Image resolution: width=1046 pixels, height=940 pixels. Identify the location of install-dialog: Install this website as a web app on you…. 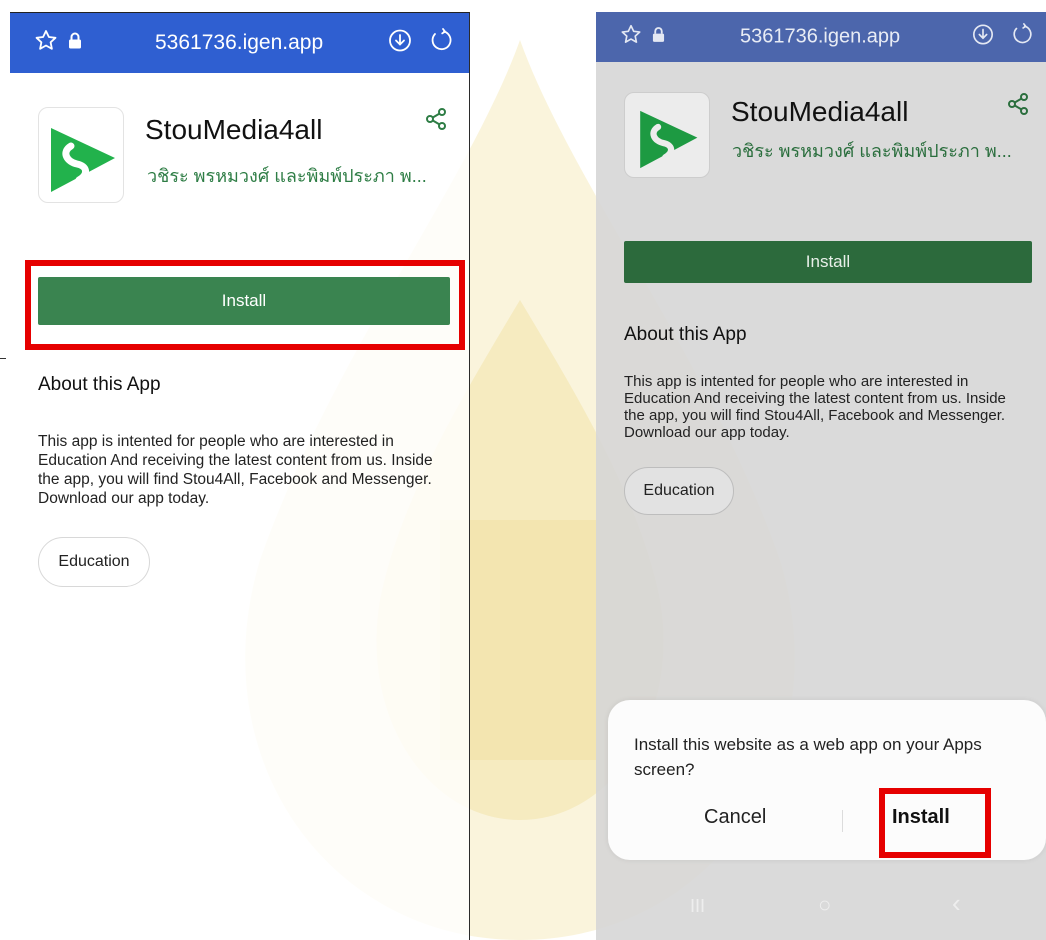
(827, 780).